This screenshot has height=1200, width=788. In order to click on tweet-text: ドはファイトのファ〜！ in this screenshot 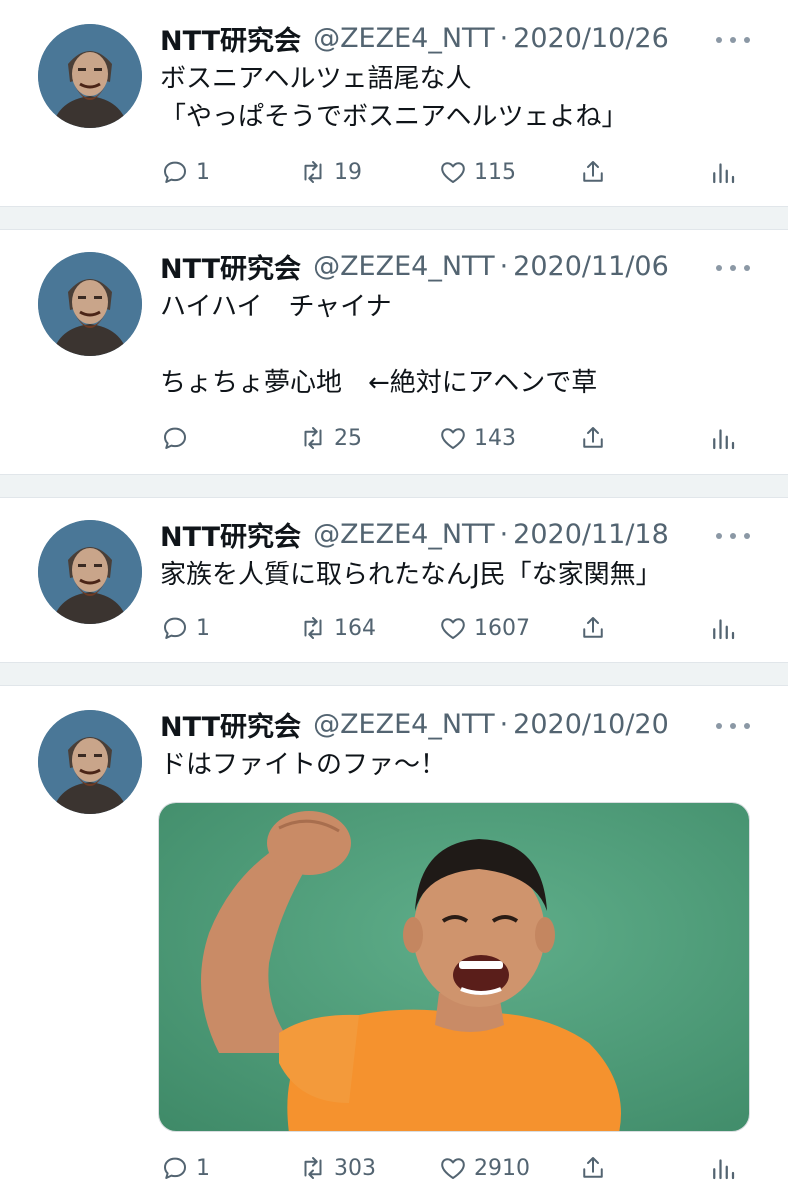, I will do `click(303, 765)`.